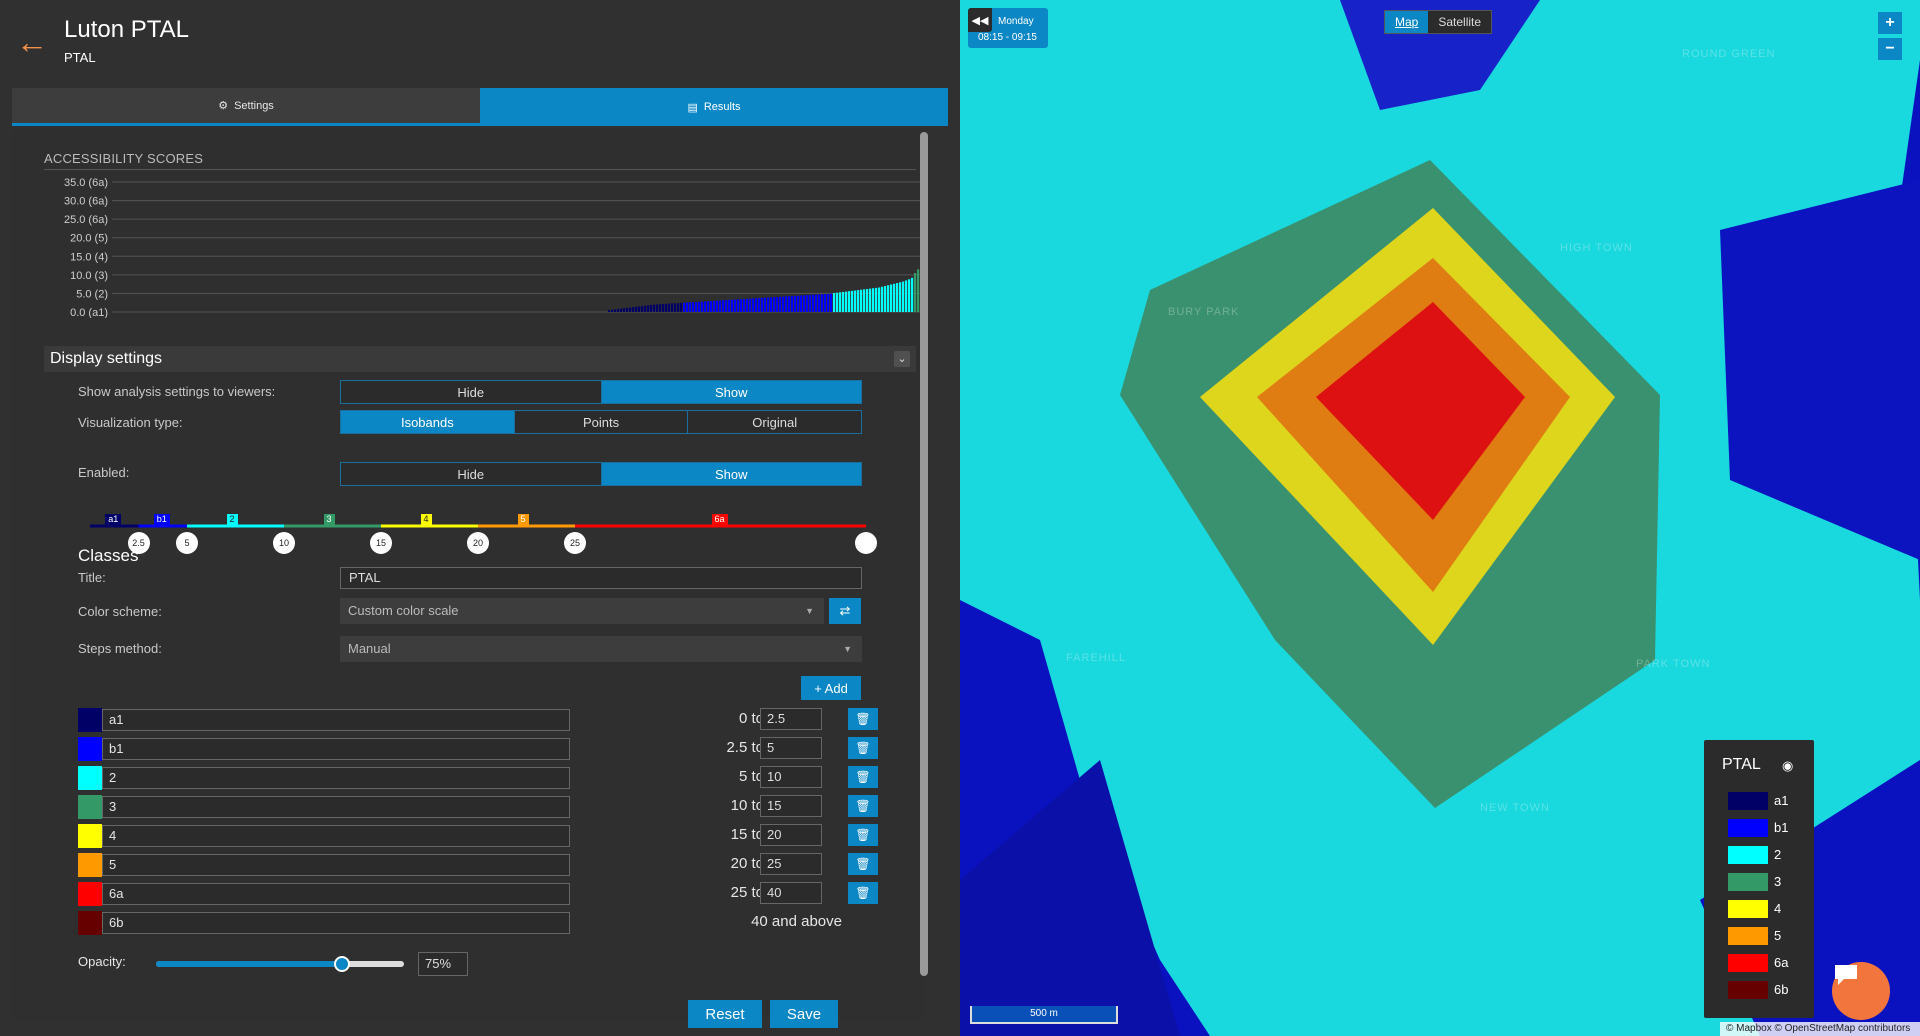 The width and height of the screenshot is (1920, 1036). I want to click on class-from-label: 2.5 to, so click(745, 747).